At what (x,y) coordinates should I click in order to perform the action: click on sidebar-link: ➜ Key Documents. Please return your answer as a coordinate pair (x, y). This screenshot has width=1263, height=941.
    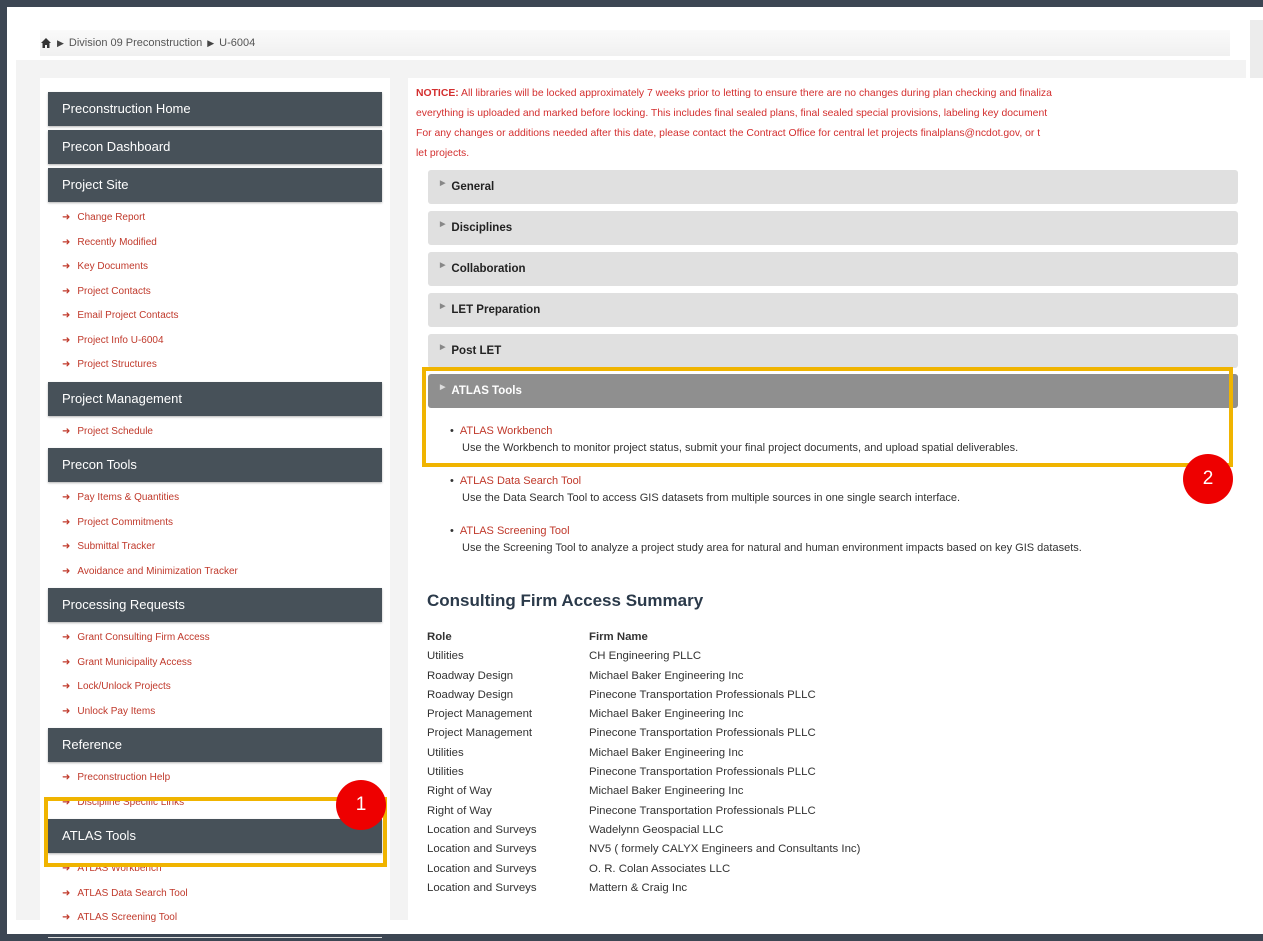
    Looking at the image, I should click on (215, 267).